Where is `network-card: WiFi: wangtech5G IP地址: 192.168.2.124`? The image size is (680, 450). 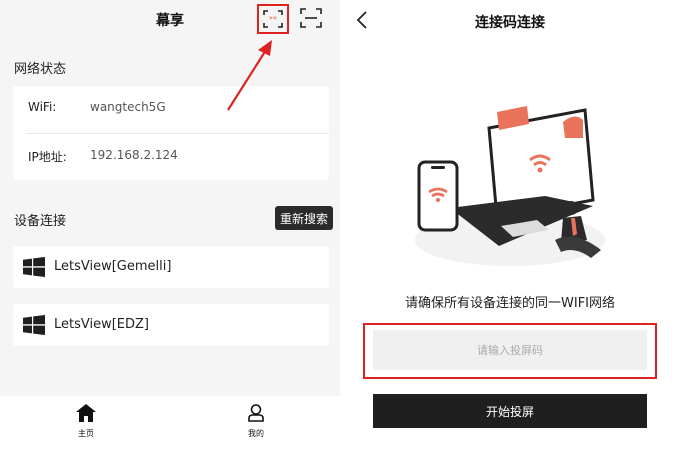 network-card: WiFi: wangtech5G IP地址: 192.168.2.124 is located at coordinates (171, 133).